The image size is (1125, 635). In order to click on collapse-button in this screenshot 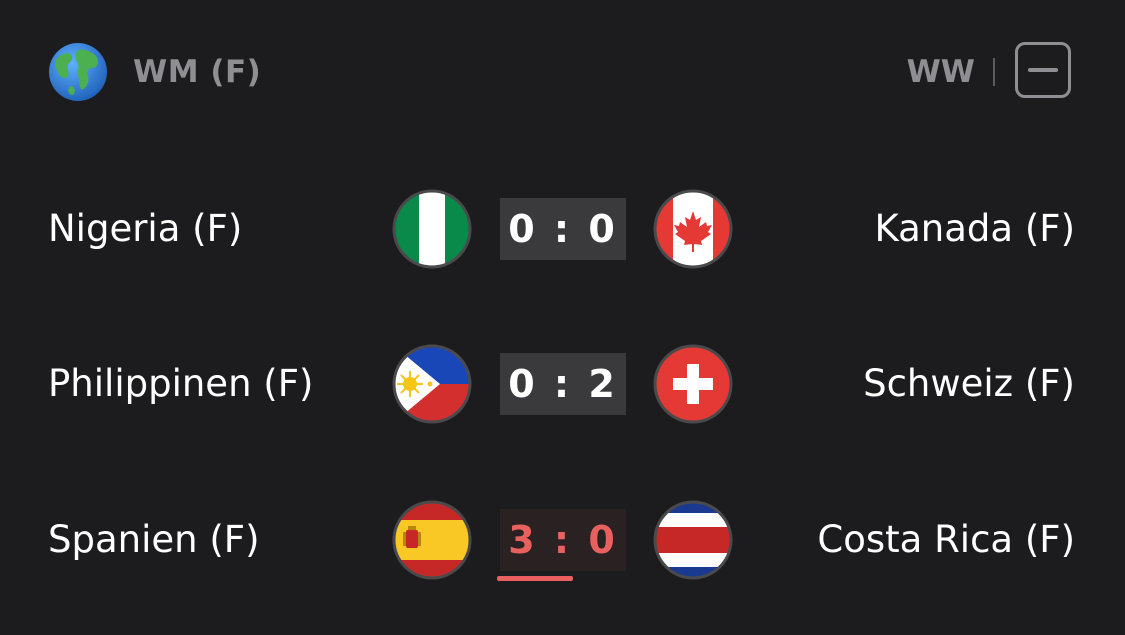, I will do `click(1043, 70)`.